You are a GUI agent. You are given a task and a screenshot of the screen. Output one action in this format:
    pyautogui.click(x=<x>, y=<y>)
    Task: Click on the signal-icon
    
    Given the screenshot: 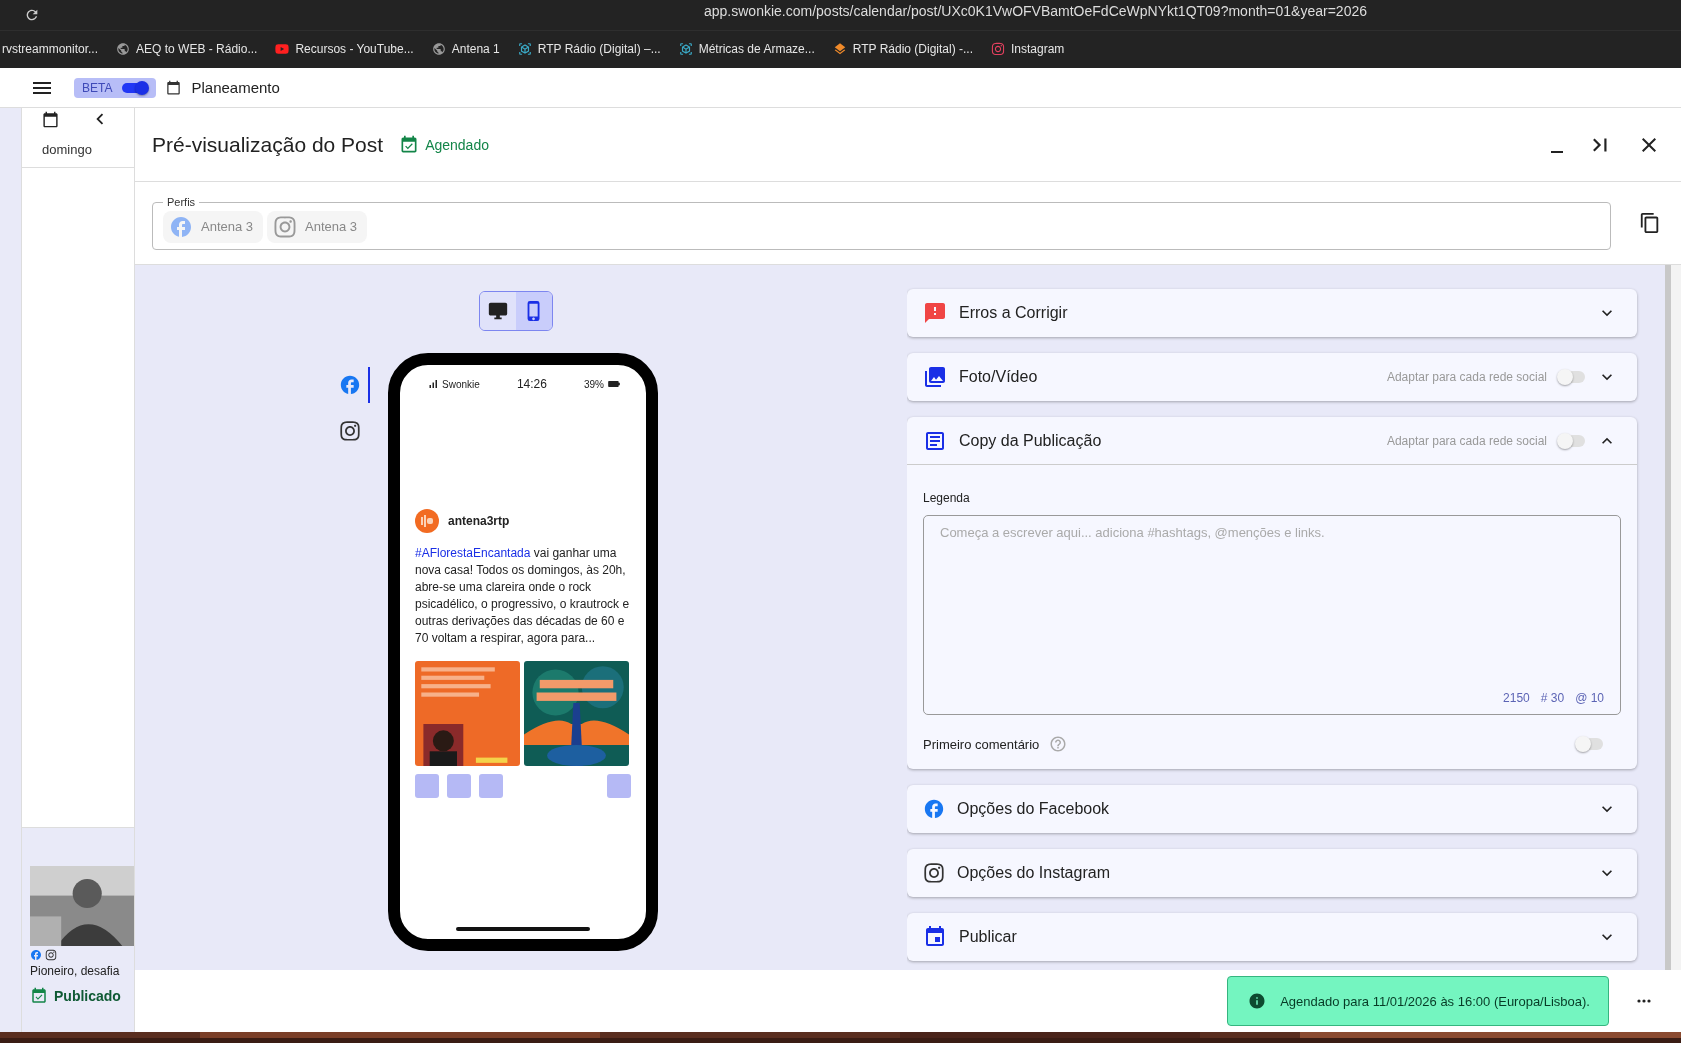 What is the action you would take?
    pyautogui.click(x=433, y=384)
    